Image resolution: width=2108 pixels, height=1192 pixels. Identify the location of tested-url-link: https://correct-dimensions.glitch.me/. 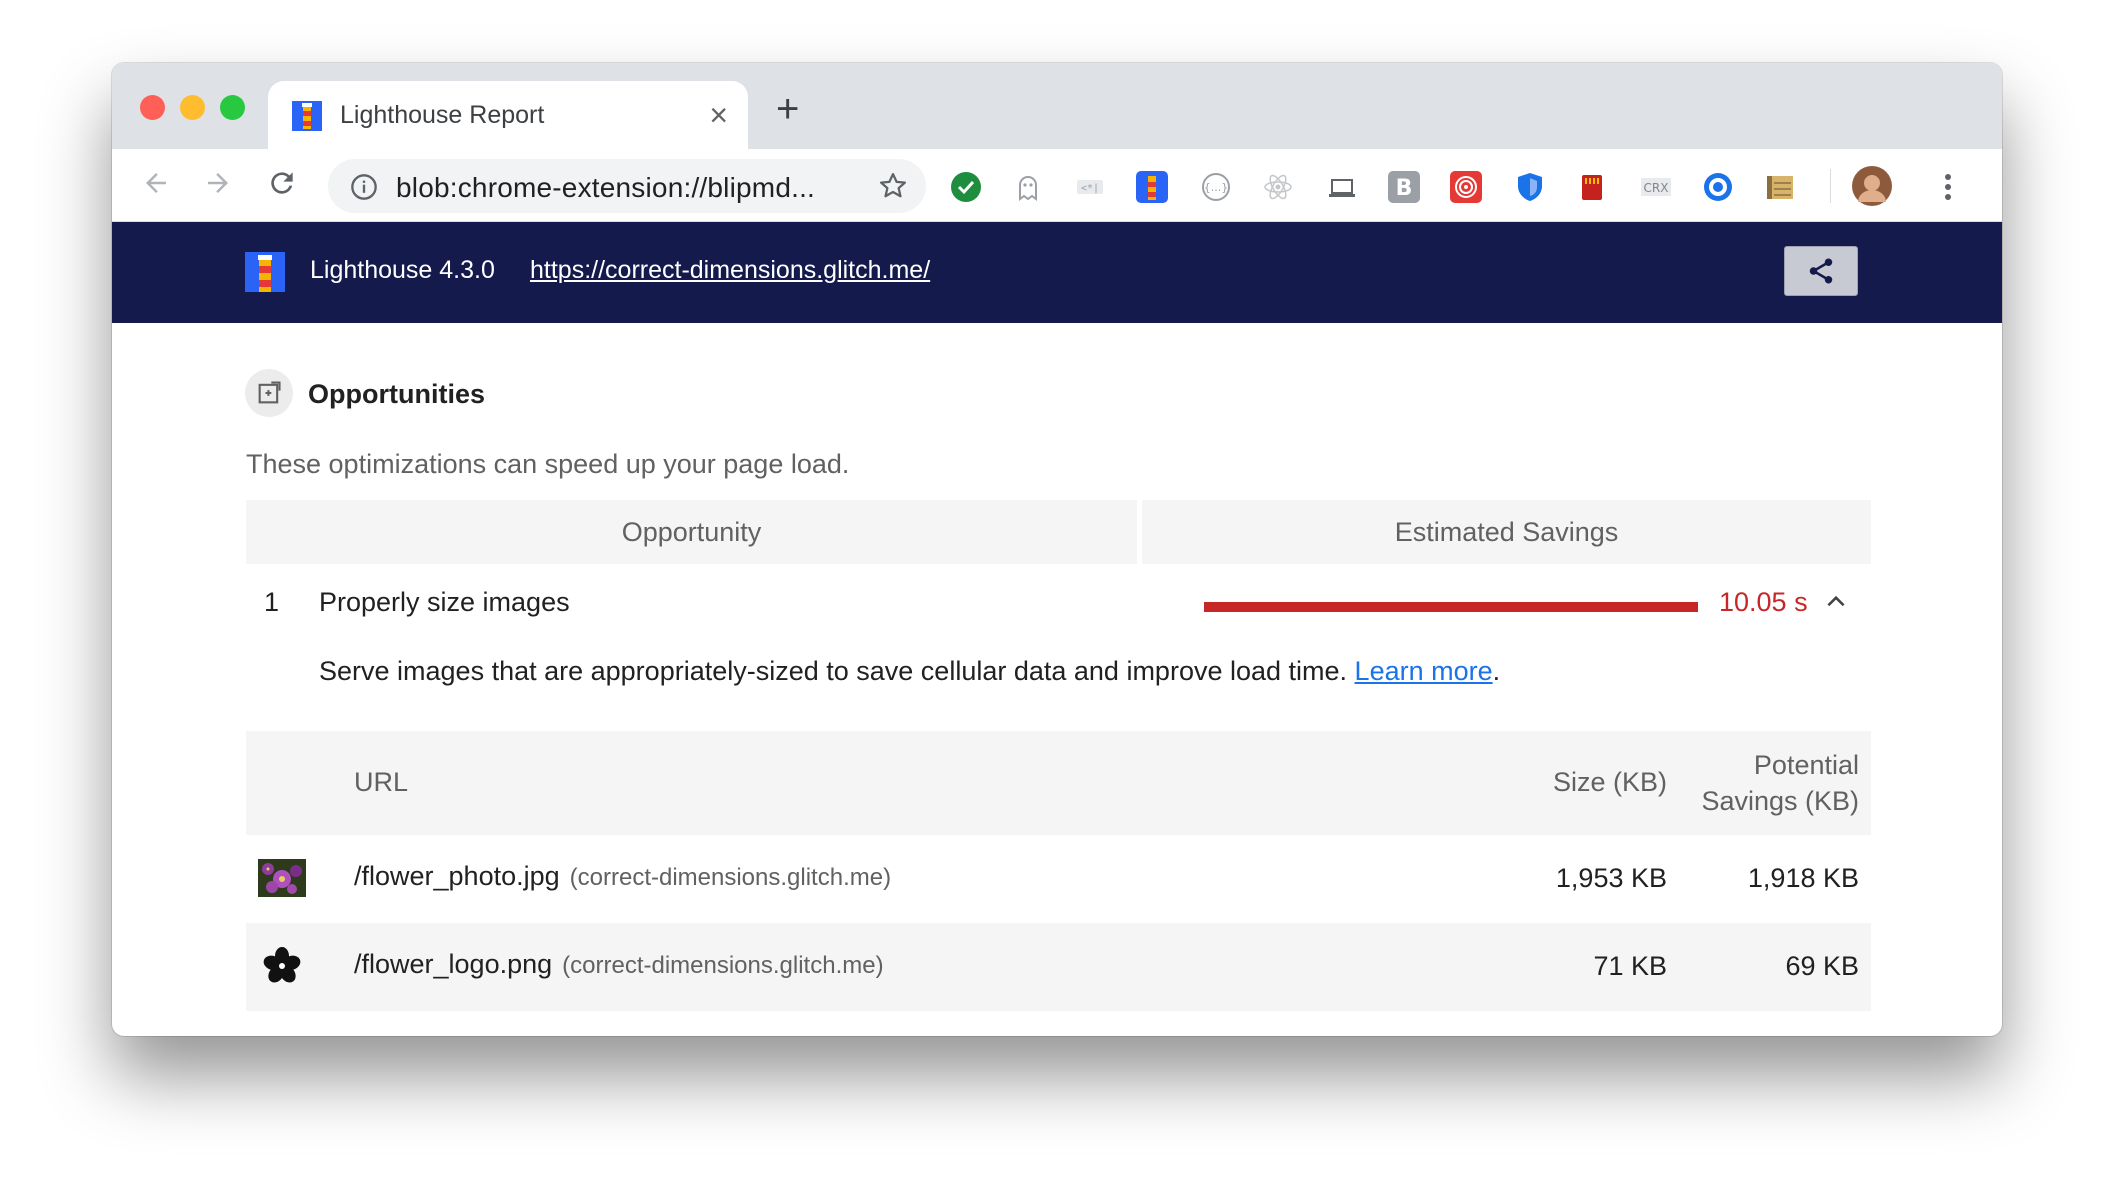
(730, 270).